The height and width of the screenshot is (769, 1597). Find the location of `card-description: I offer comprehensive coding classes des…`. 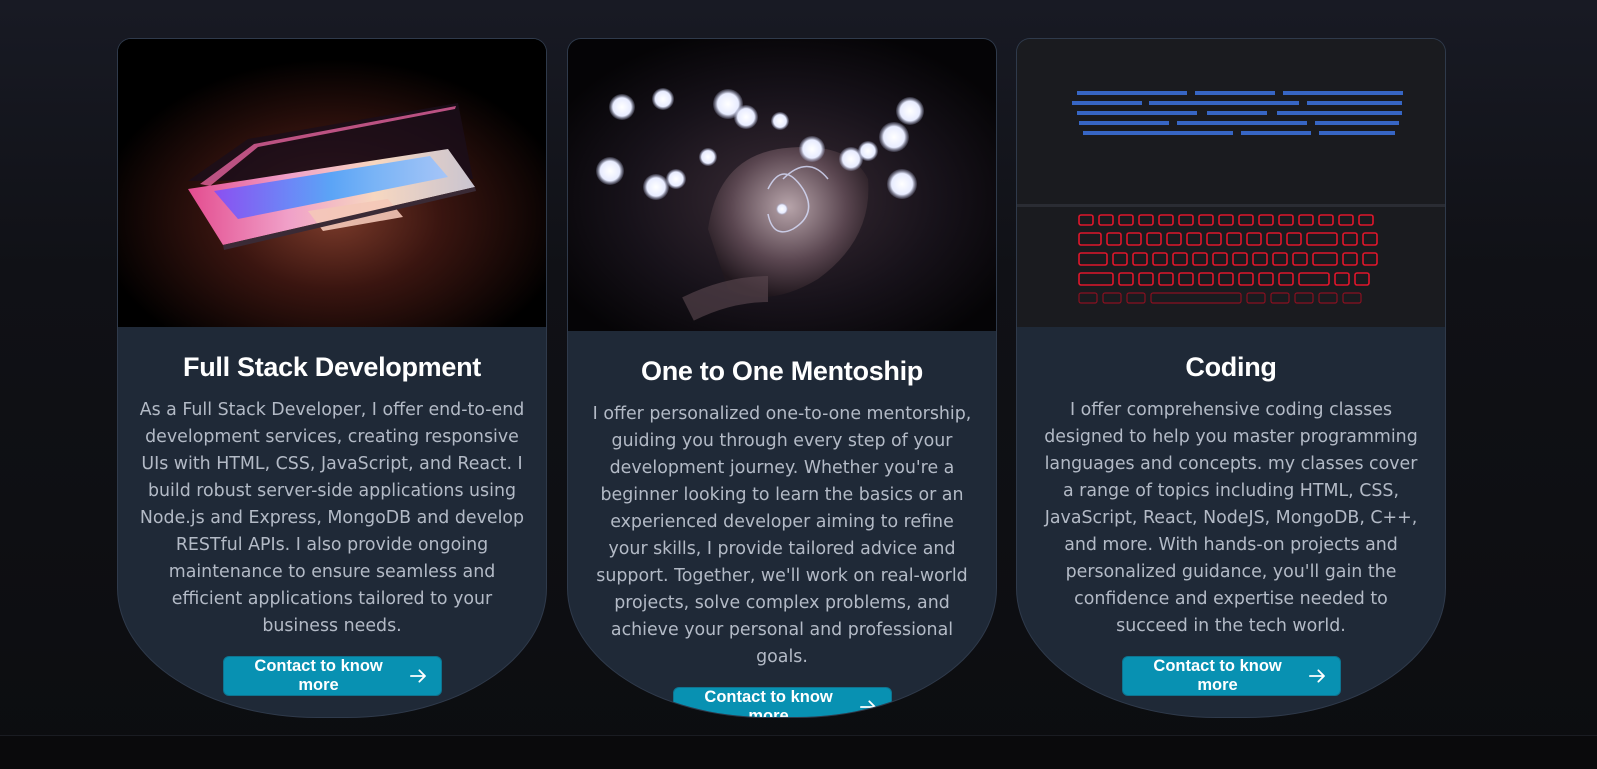

card-description: I offer comprehensive coding classes des… is located at coordinates (1231, 518).